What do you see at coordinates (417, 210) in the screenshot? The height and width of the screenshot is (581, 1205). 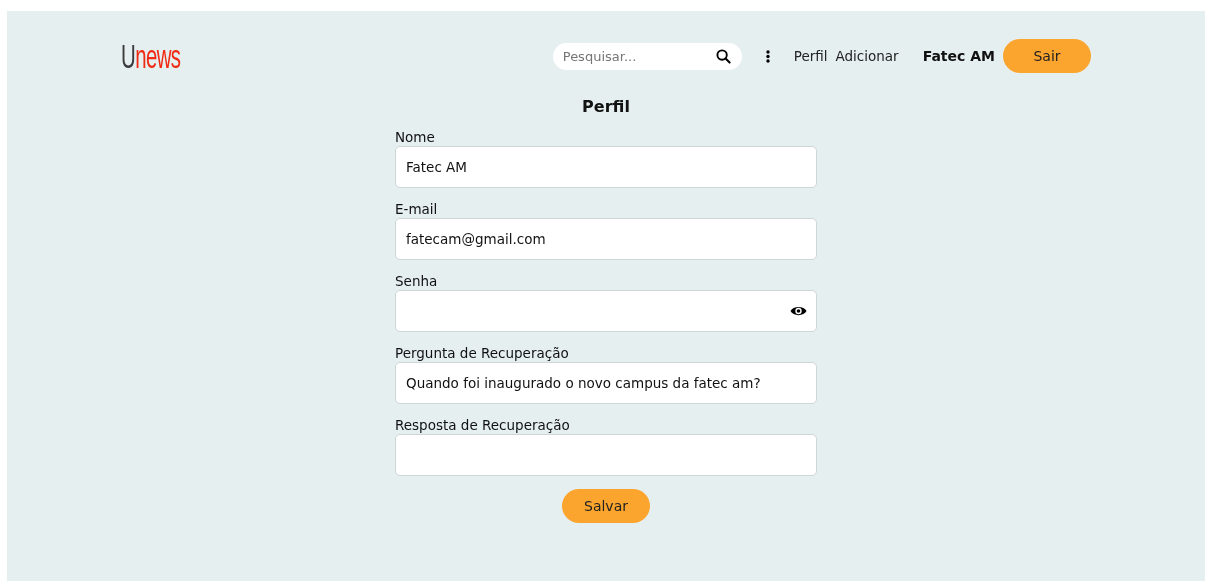 I see `field-label: E-mail` at bounding box center [417, 210].